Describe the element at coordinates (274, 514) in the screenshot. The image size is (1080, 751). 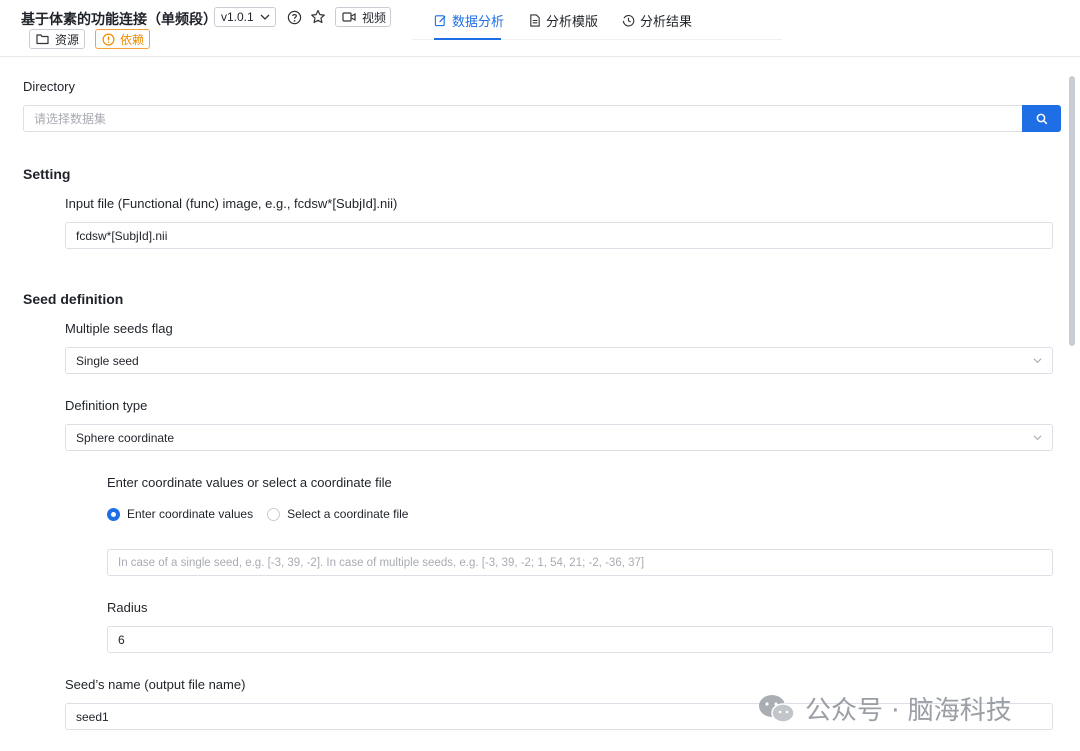
I see `radio-unchecked-icon` at that location.